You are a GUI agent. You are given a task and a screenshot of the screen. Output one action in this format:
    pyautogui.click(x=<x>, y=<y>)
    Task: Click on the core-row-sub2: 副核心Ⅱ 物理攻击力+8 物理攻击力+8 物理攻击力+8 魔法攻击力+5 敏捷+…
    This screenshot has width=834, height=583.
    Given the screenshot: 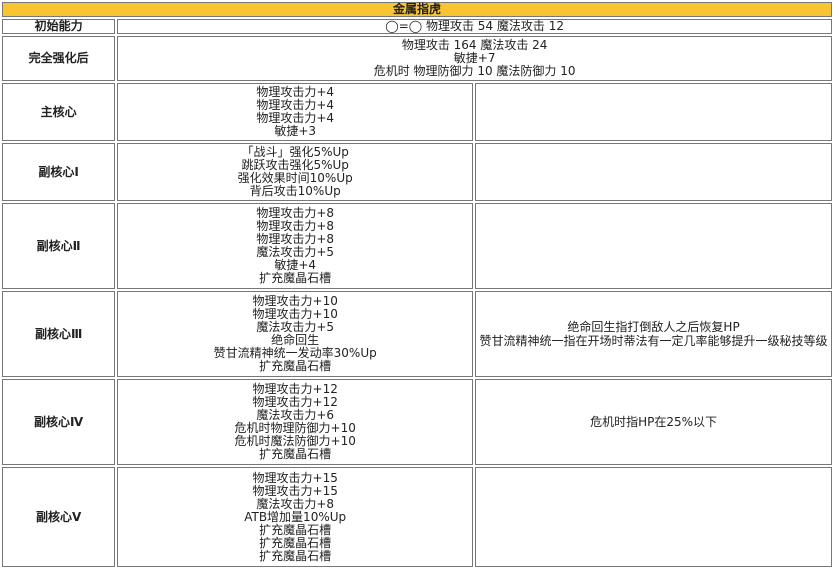 What is the action you would take?
    pyautogui.click(x=417, y=246)
    